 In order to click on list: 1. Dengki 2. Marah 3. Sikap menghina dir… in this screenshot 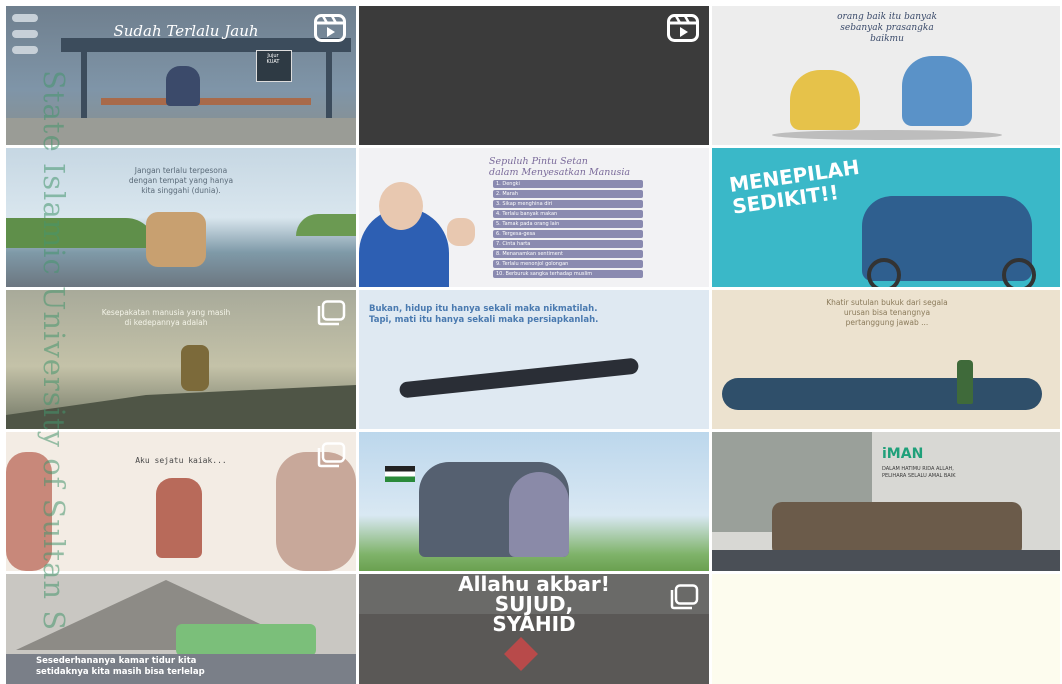, I will do `click(568, 230)`.